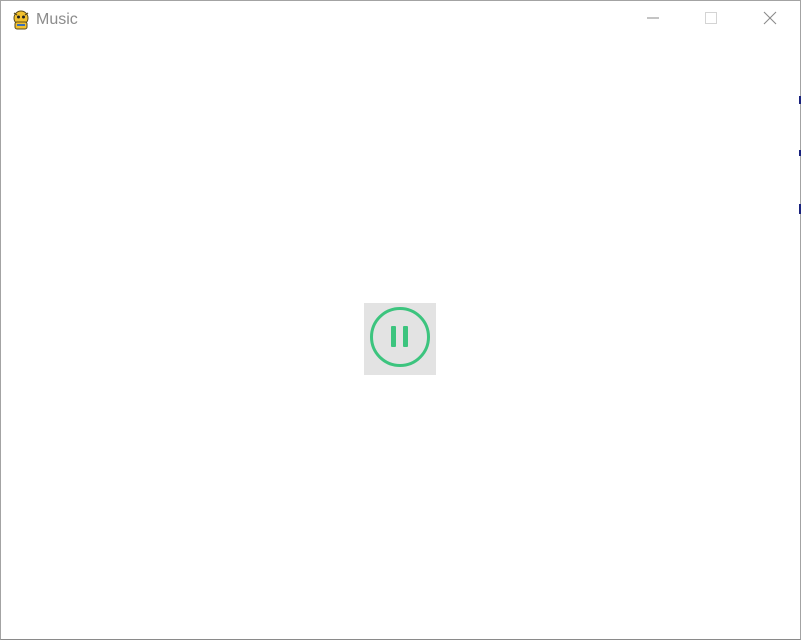 The height and width of the screenshot is (641, 801). I want to click on pause-circle-icon, so click(400, 339).